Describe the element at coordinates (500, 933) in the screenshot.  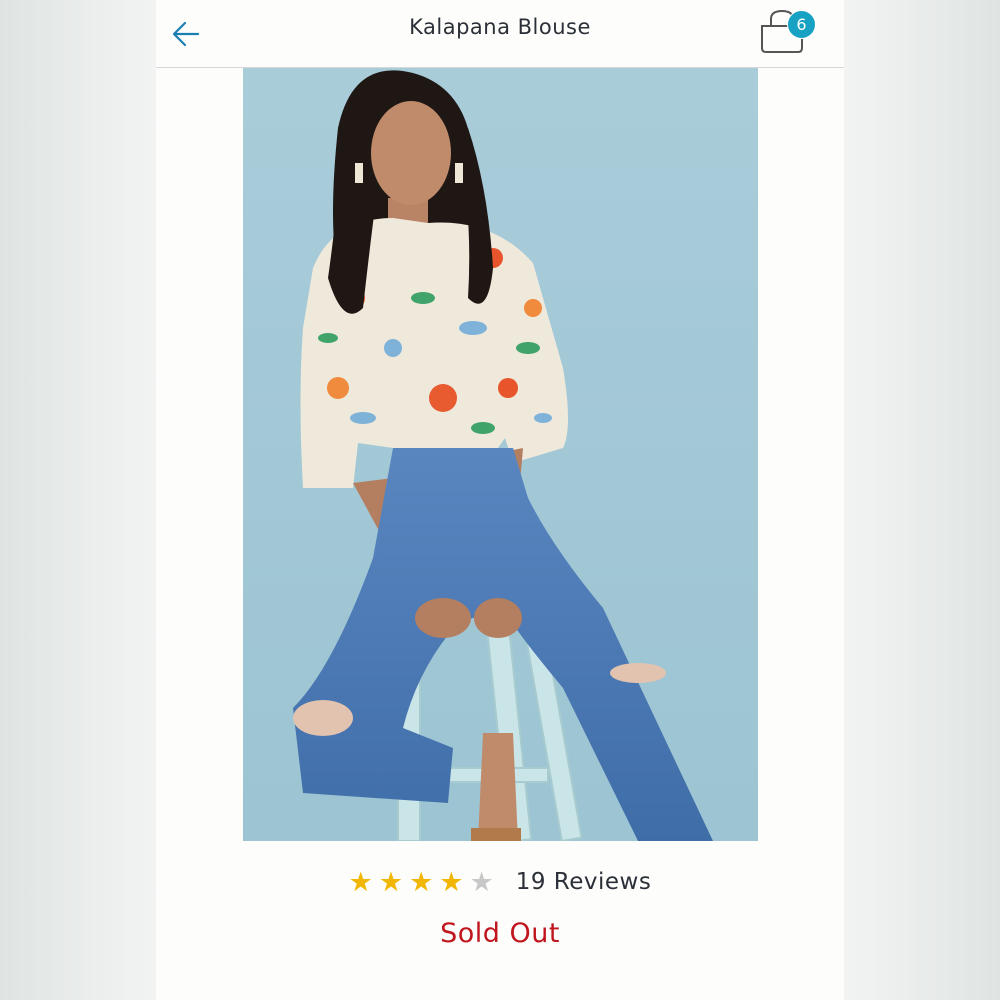
I see `sold-out-status: Sold Out` at that location.